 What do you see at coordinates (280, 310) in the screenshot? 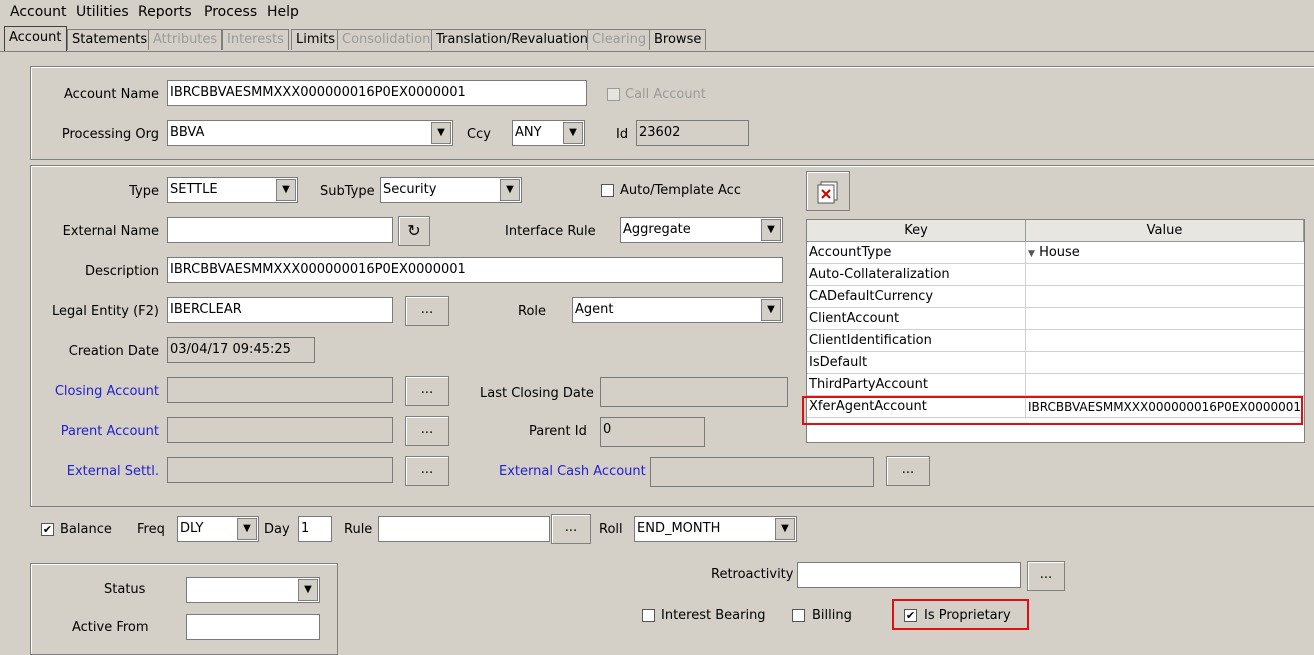
I see `legal-entity-input: IBERCLEAR` at bounding box center [280, 310].